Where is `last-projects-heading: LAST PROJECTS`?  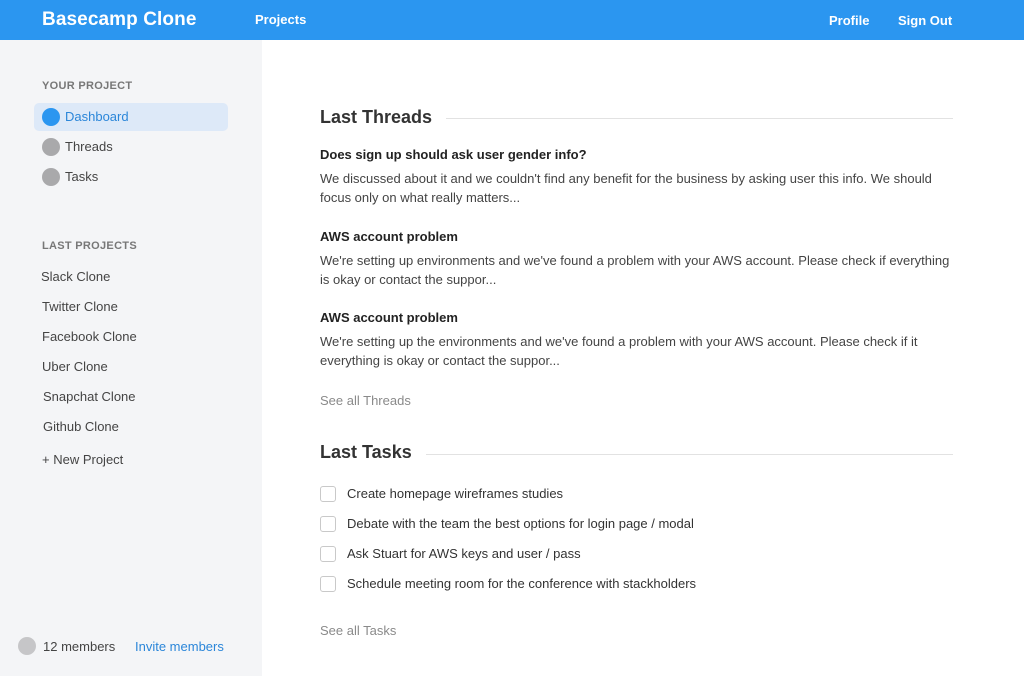
last-projects-heading: LAST PROJECTS is located at coordinates (89, 246).